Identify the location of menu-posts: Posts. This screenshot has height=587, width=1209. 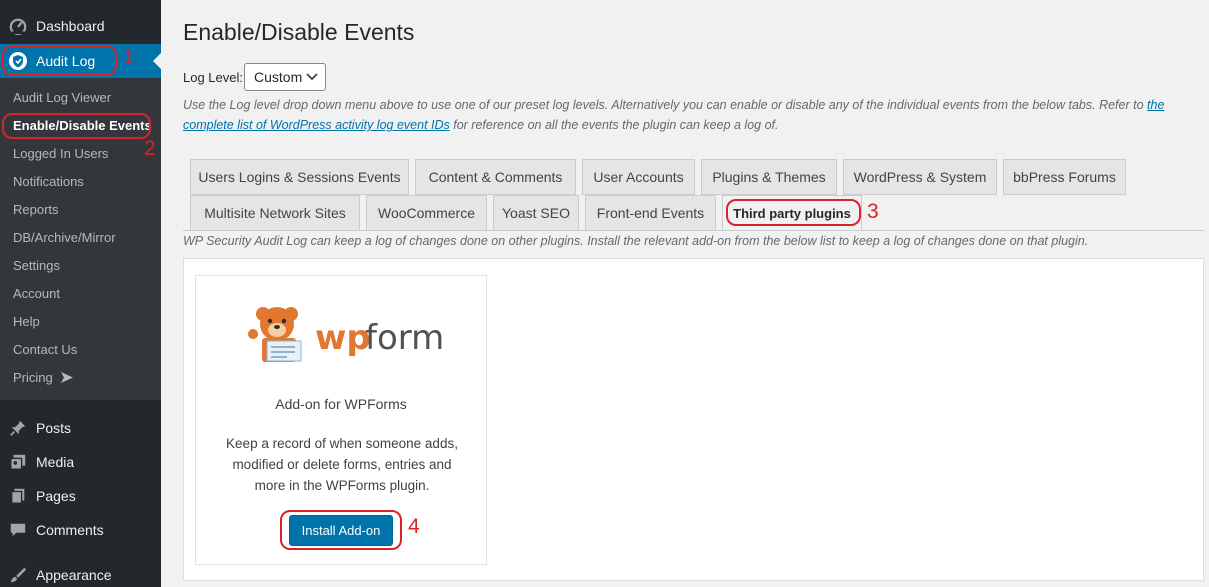
(80, 428).